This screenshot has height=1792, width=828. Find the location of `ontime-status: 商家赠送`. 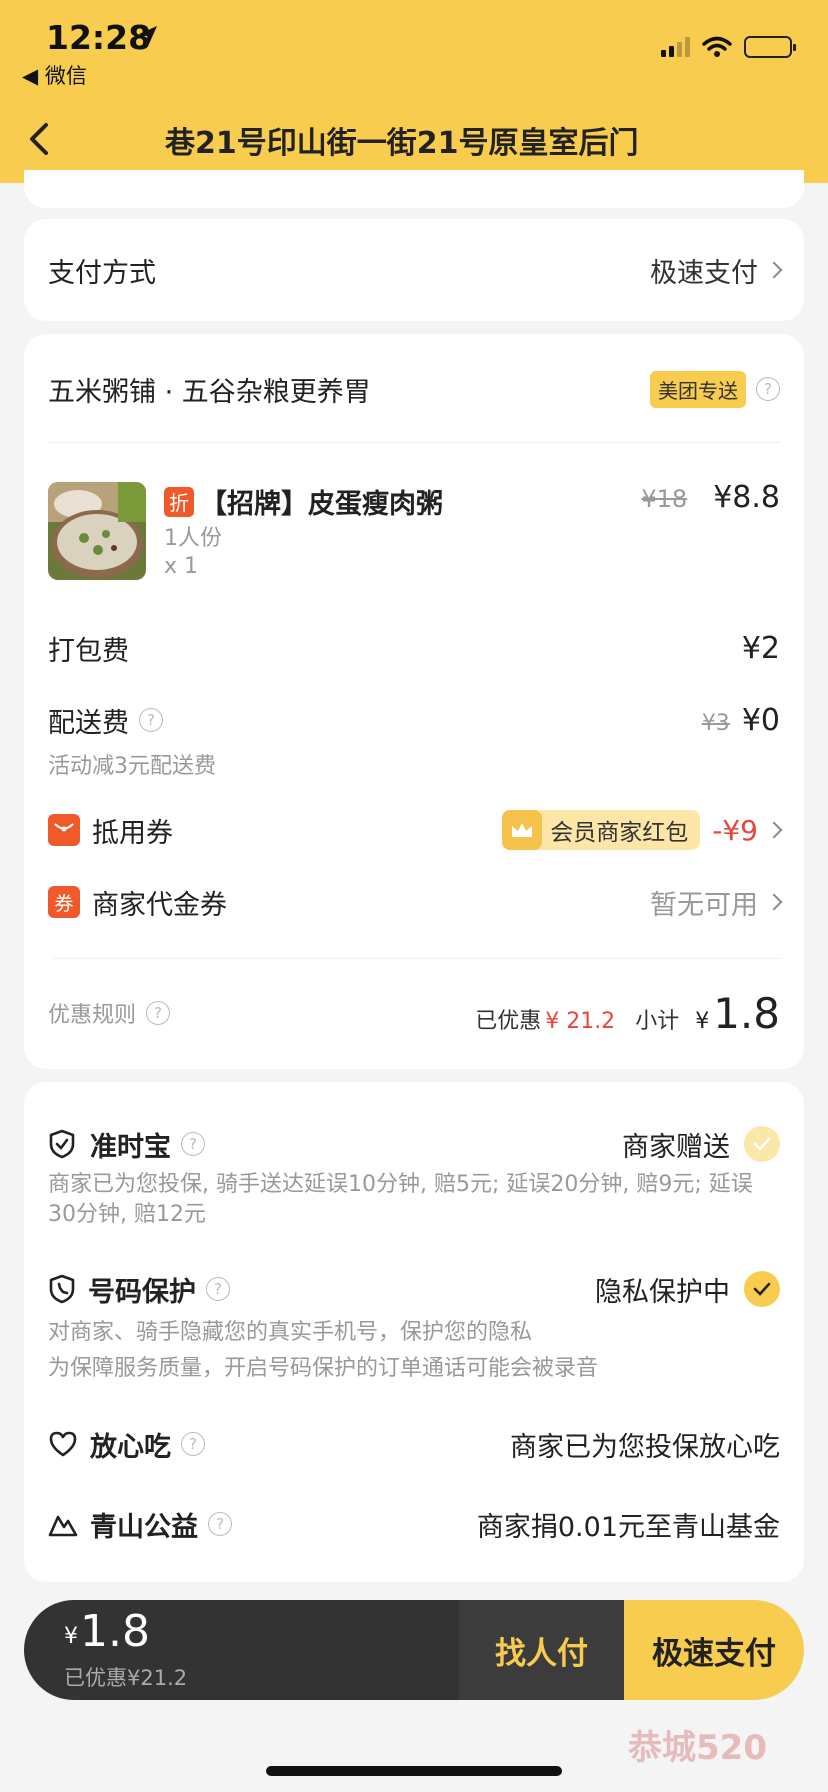

ontime-status: 商家赠送 is located at coordinates (676, 1147).